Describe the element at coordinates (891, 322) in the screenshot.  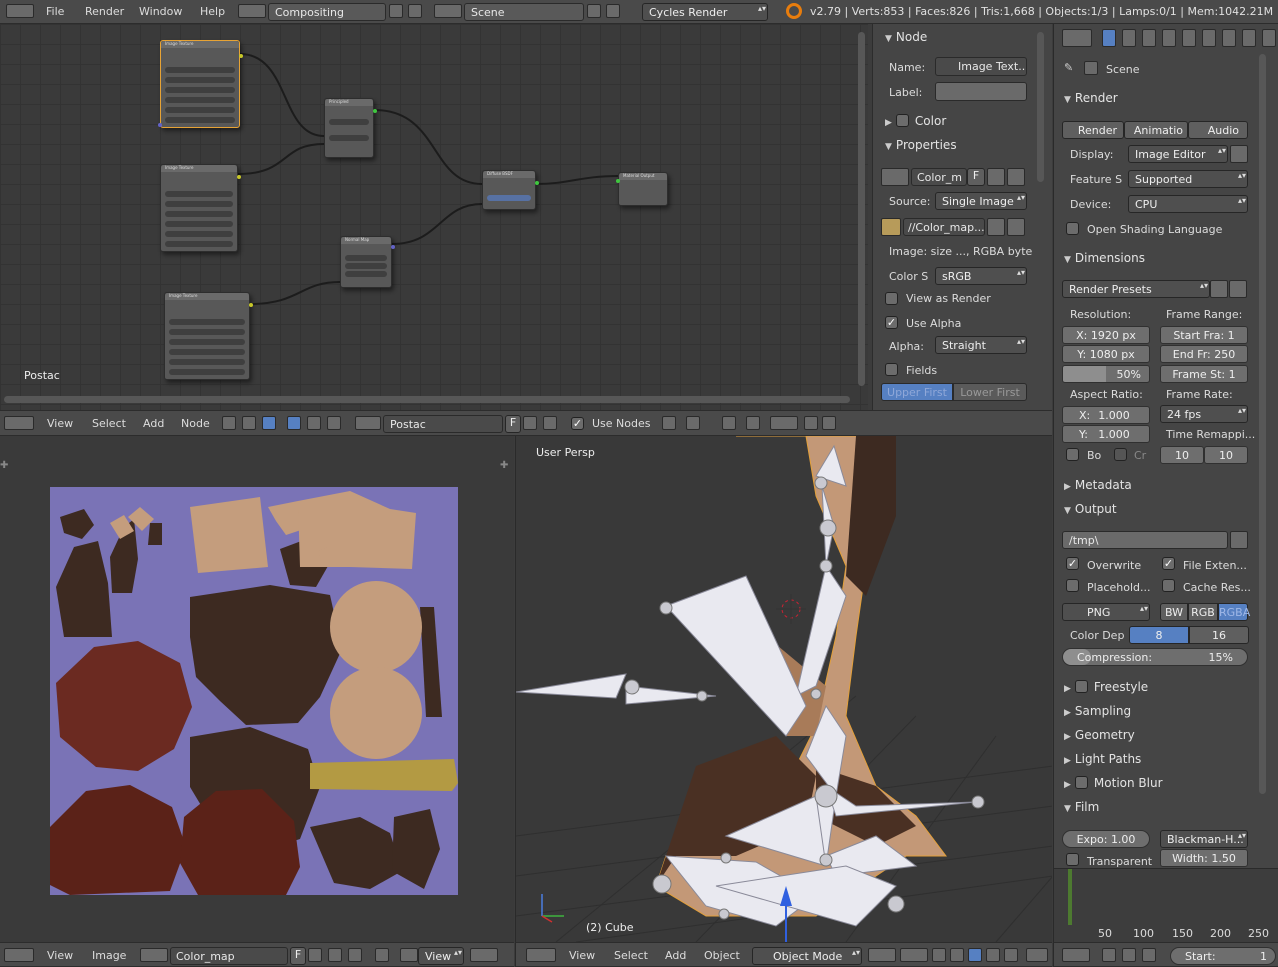
I see `use-alpha-checkbox` at that location.